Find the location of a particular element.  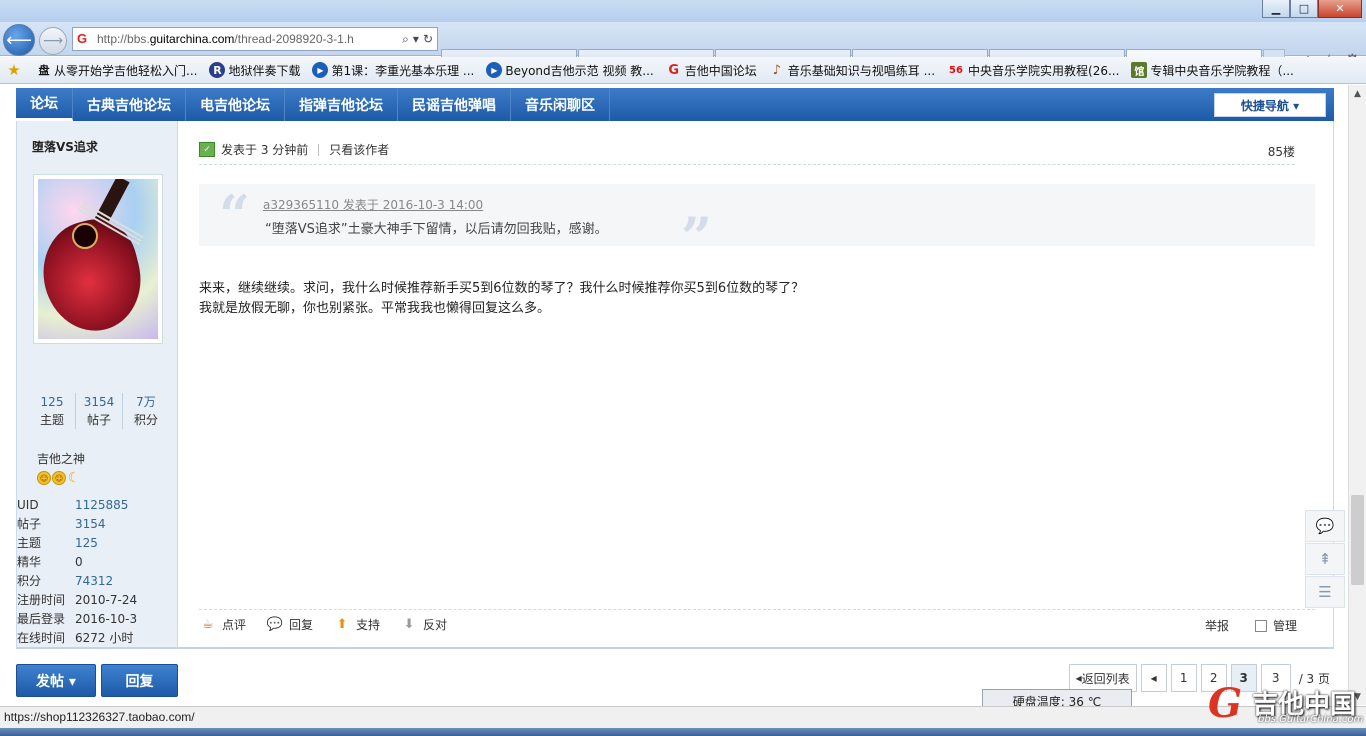

forward-arrow-icon: ⟶ is located at coordinates (53, 41).